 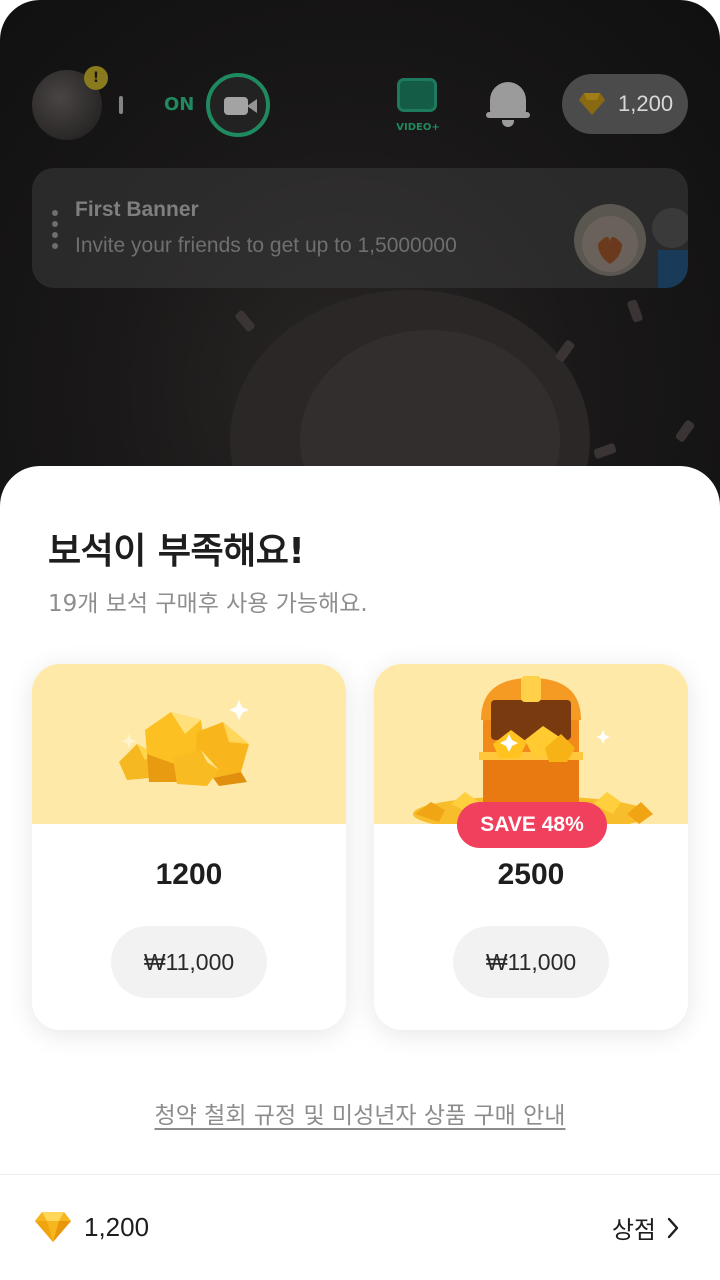 I want to click on treasure-chest-icon, so click(x=533, y=754).